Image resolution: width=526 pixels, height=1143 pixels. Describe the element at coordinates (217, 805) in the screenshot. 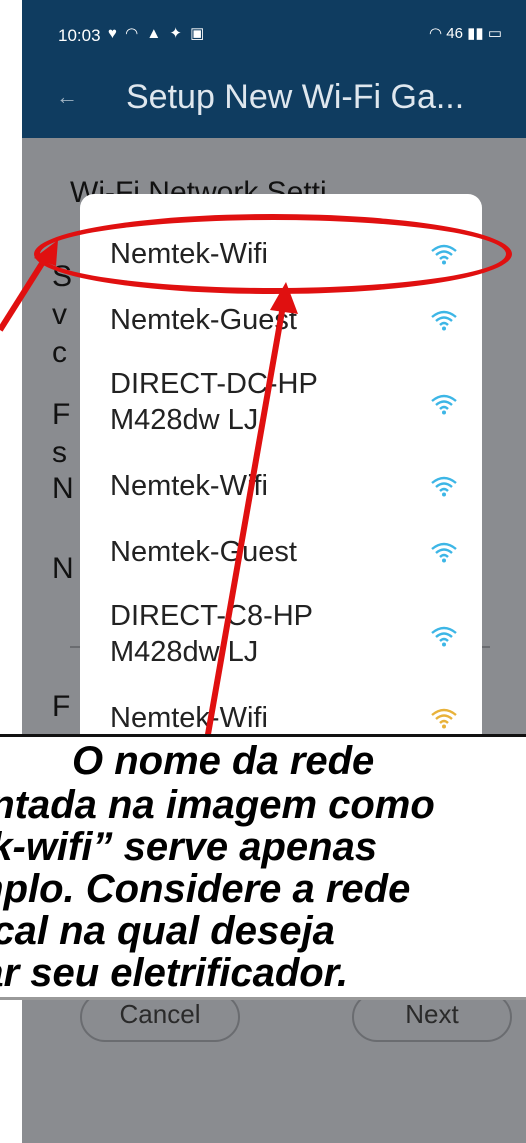

I see `caption-line: entada na imagem como` at that location.